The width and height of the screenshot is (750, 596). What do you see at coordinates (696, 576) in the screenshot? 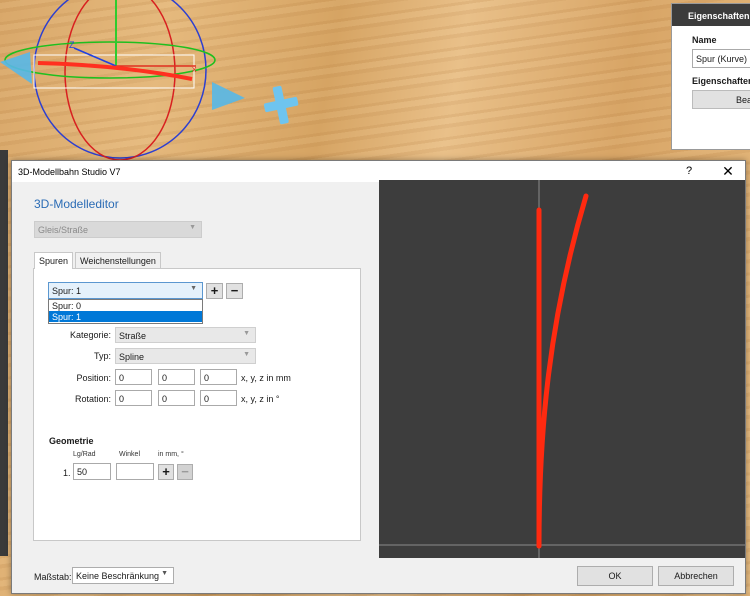
I see `cancel-button: Abbrechen` at bounding box center [696, 576].